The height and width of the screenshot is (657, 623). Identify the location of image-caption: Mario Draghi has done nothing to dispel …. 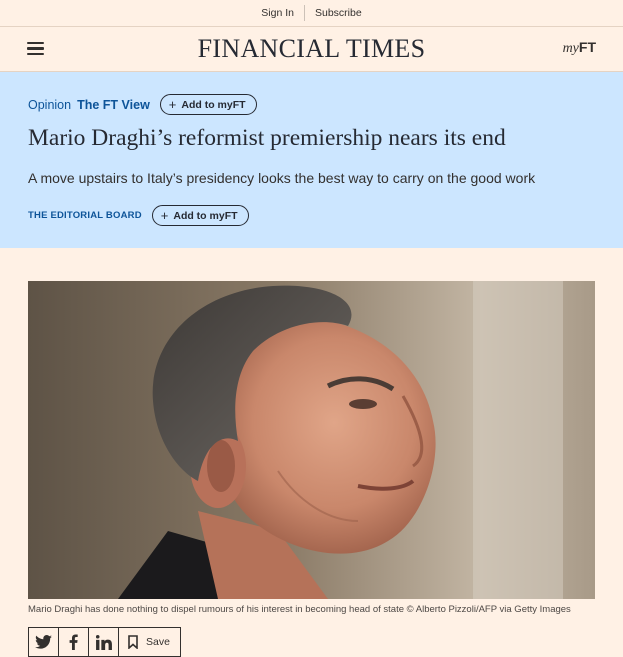
(299, 609).